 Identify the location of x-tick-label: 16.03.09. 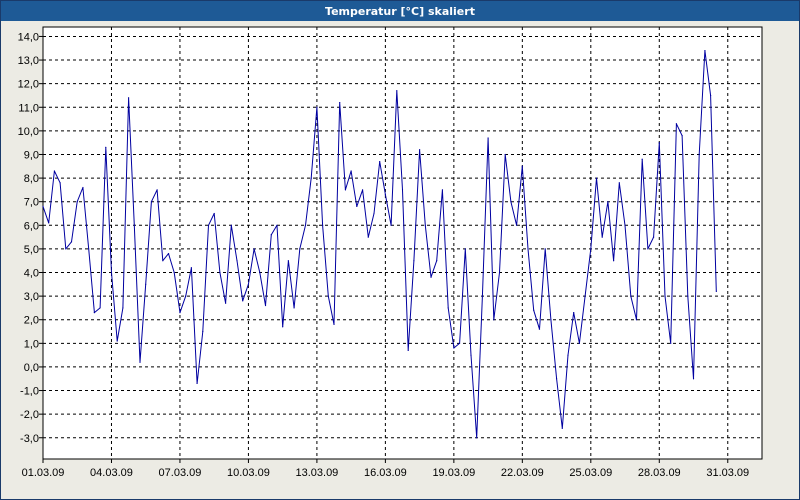
(385, 473).